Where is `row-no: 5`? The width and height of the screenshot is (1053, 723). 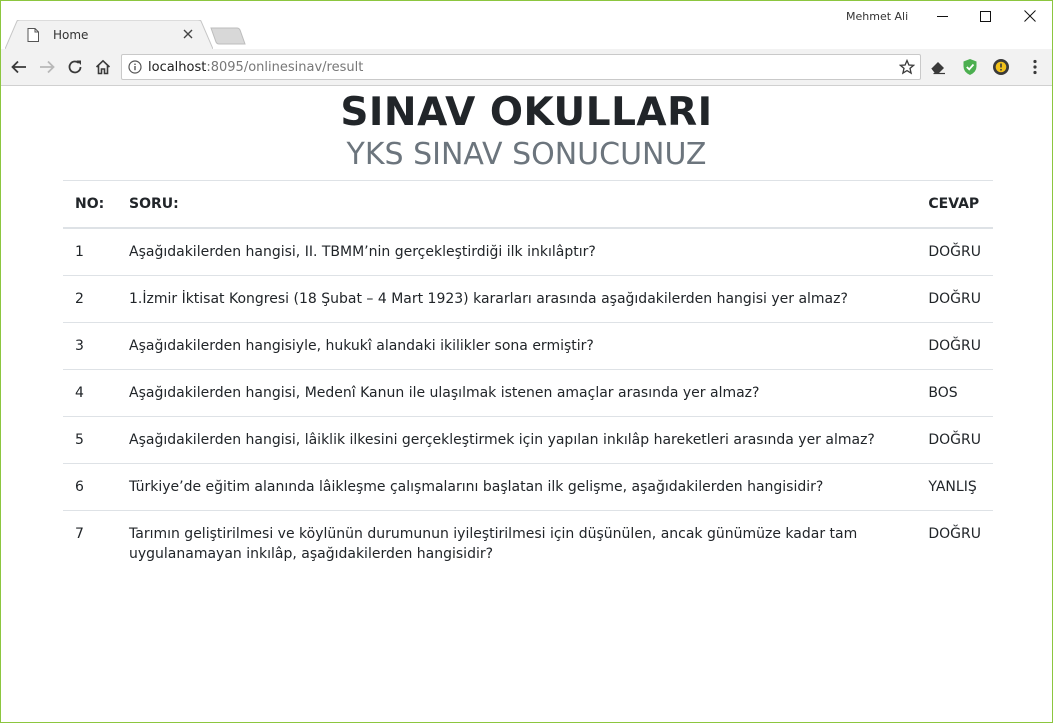 row-no: 5 is located at coordinates (90, 439).